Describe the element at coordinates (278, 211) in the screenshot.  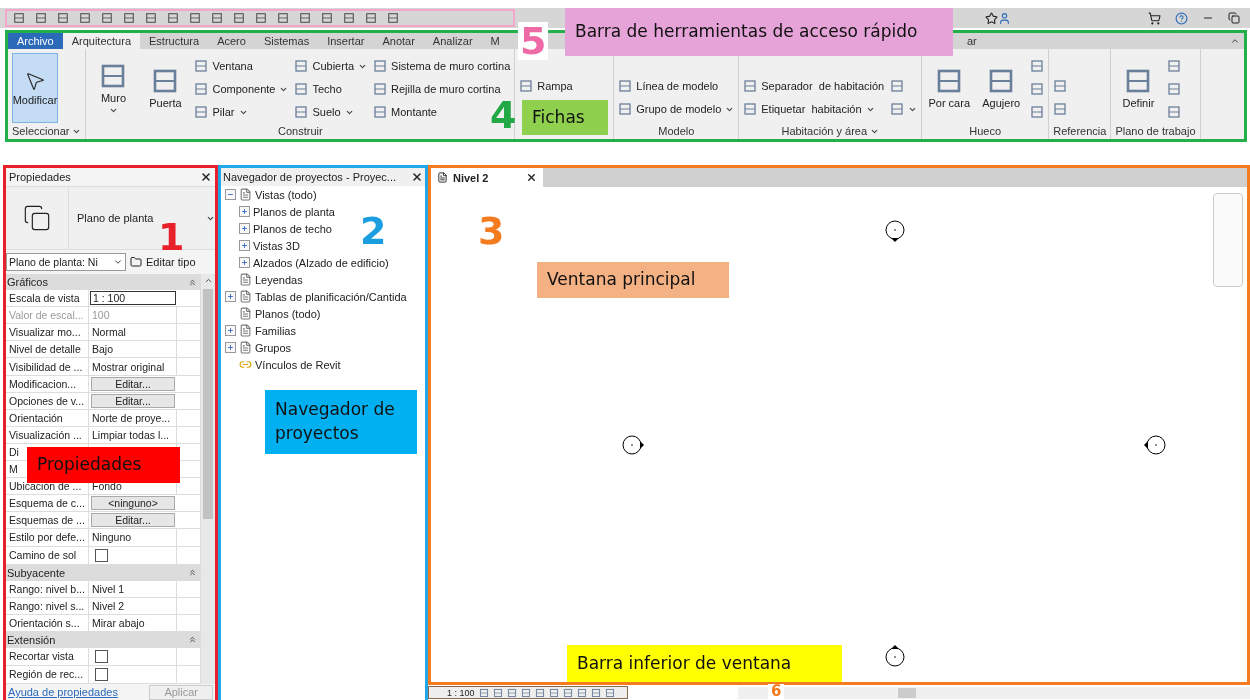
I see `tree-item: Planos de planta` at that location.